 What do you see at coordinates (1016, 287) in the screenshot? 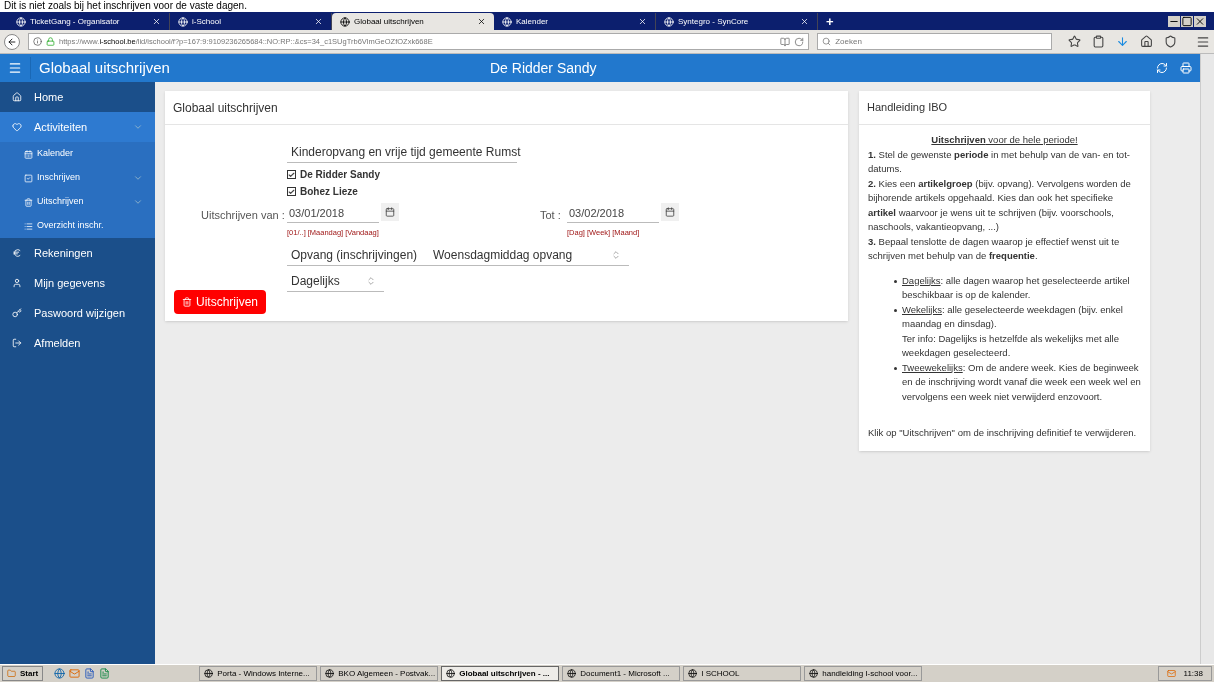
I see `help-bullet-text: Dagelijks: alle dagen waarop het geselecteerde artikel beschikbaar is op de kalender.` at bounding box center [1016, 287].